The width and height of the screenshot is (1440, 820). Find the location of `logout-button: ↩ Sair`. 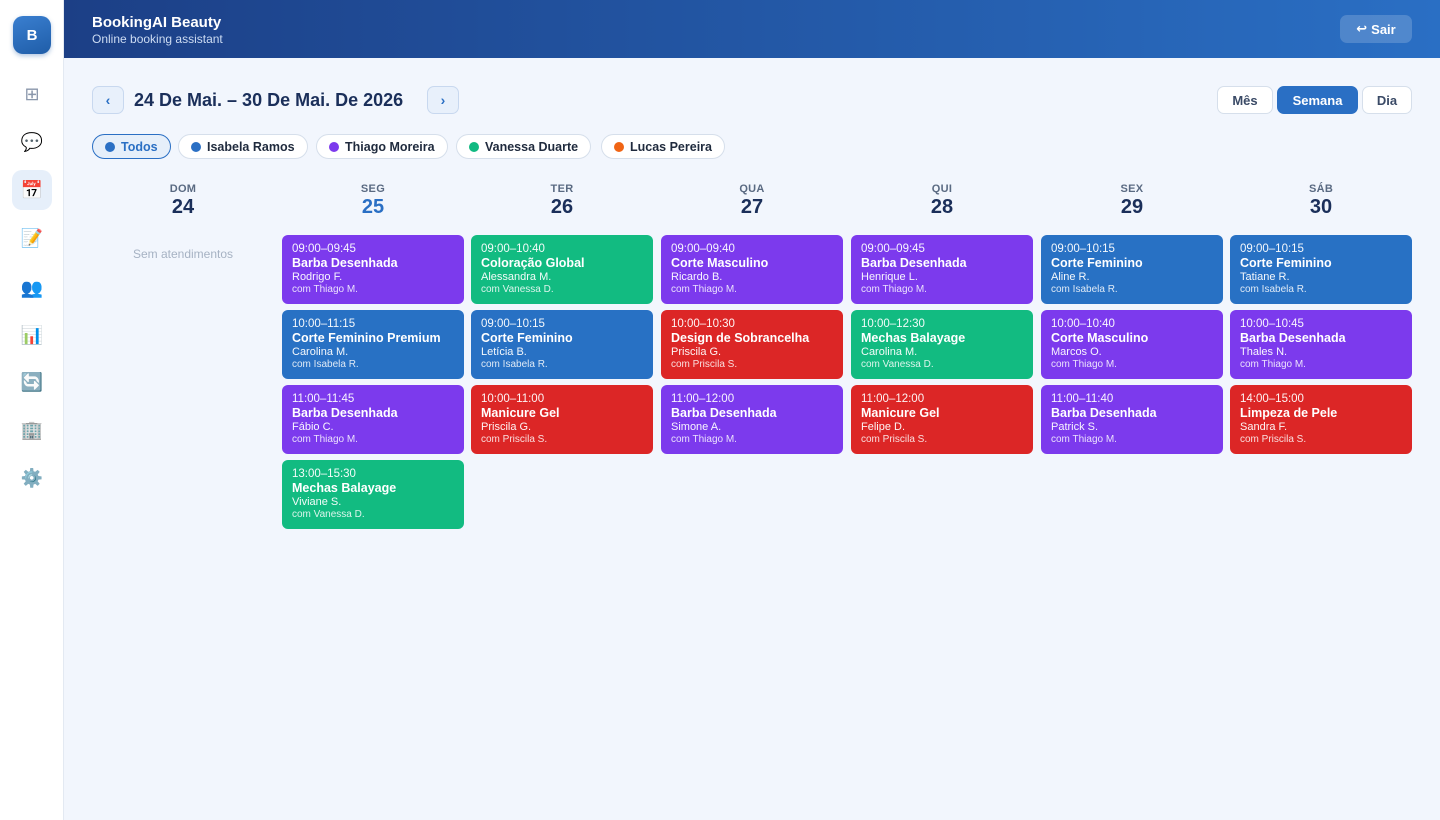

logout-button: ↩ Sair is located at coordinates (1376, 29).